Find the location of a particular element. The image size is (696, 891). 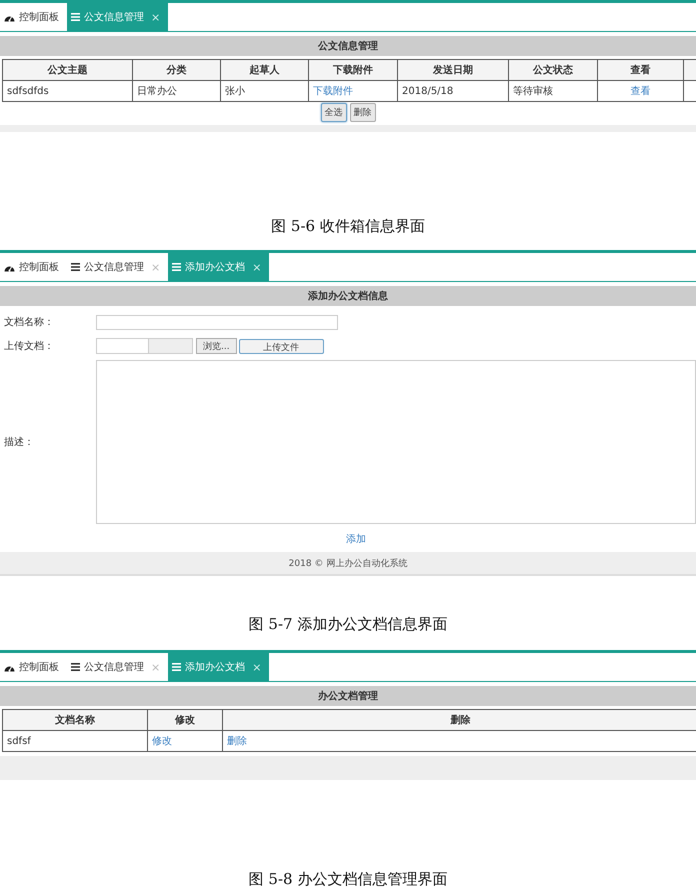

column-header: 修改 is located at coordinates (185, 720).